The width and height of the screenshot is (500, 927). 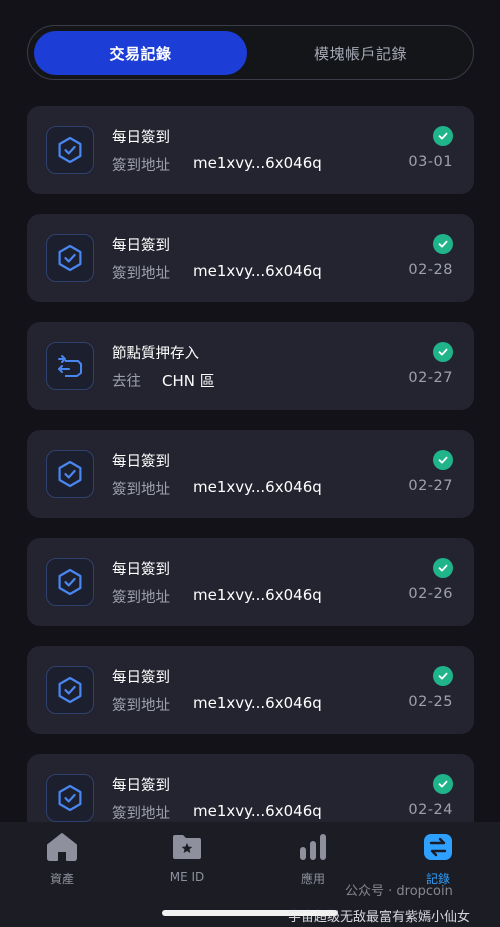 I want to click on bar-chart-icon, so click(x=313, y=847).